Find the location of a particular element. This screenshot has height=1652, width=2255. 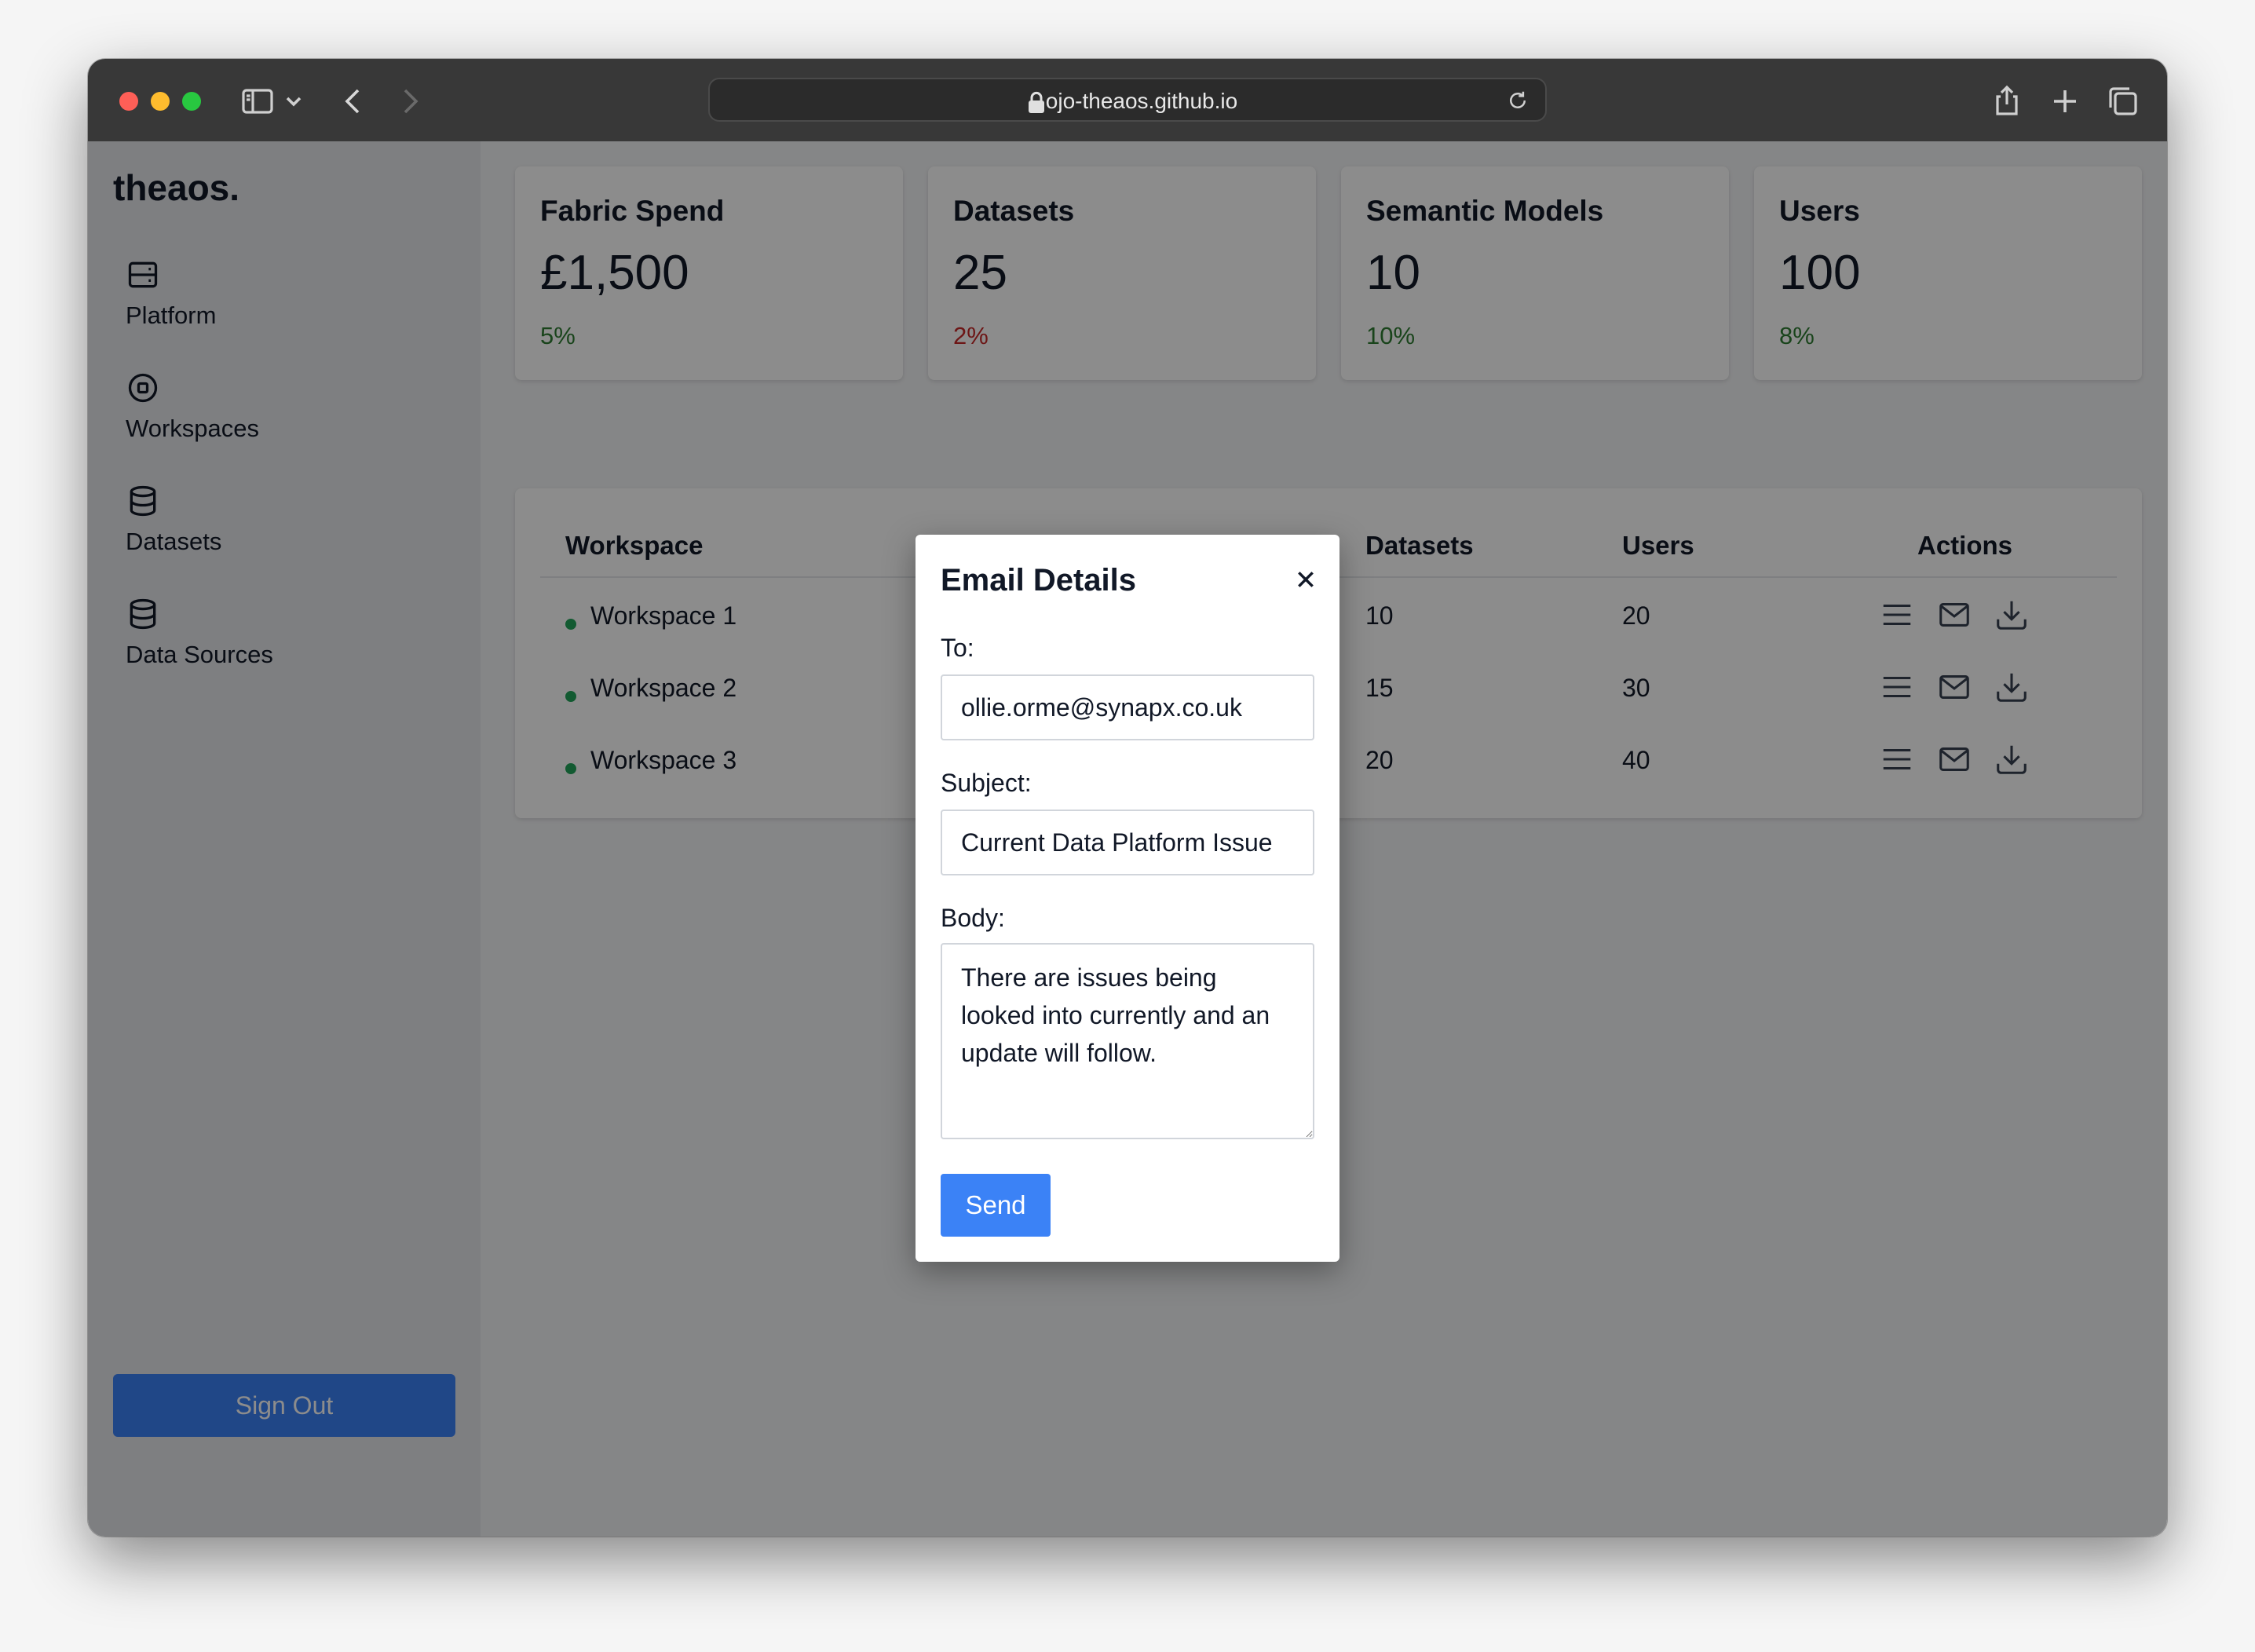

reload-icon is located at coordinates (1518, 100).